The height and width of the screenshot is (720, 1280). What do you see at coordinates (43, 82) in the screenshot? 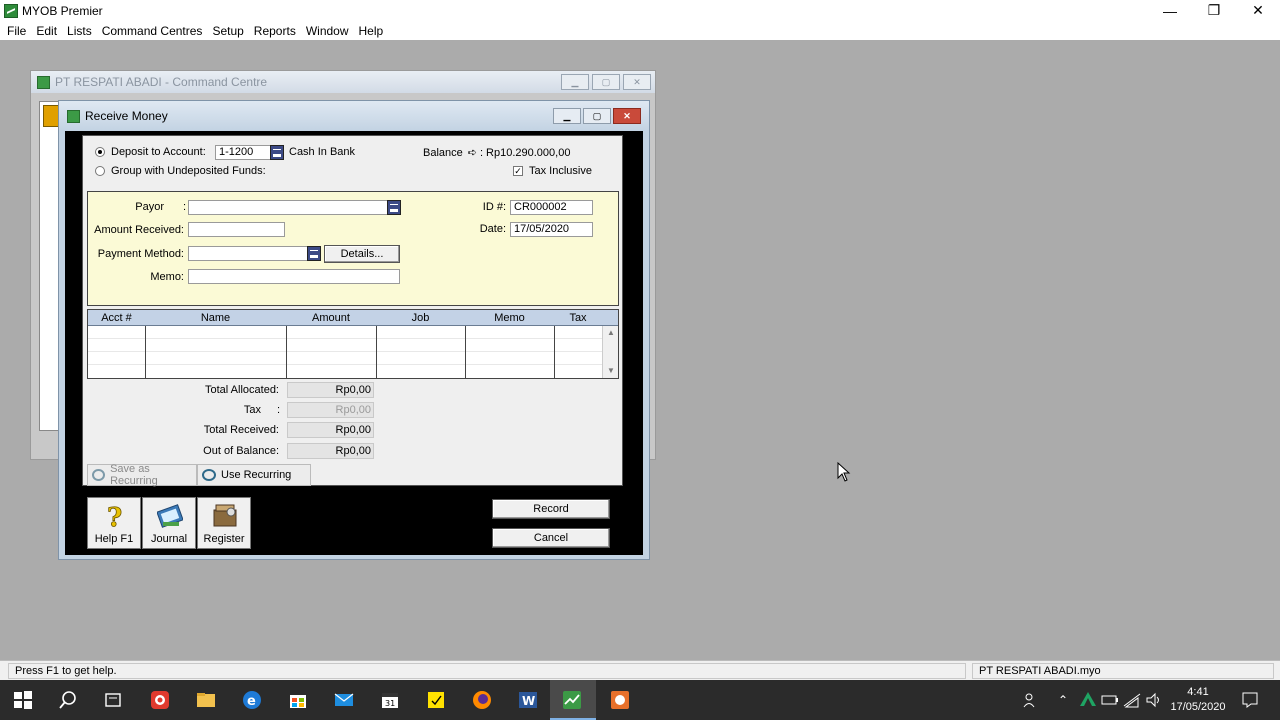
I see `myob-window-icon` at bounding box center [43, 82].